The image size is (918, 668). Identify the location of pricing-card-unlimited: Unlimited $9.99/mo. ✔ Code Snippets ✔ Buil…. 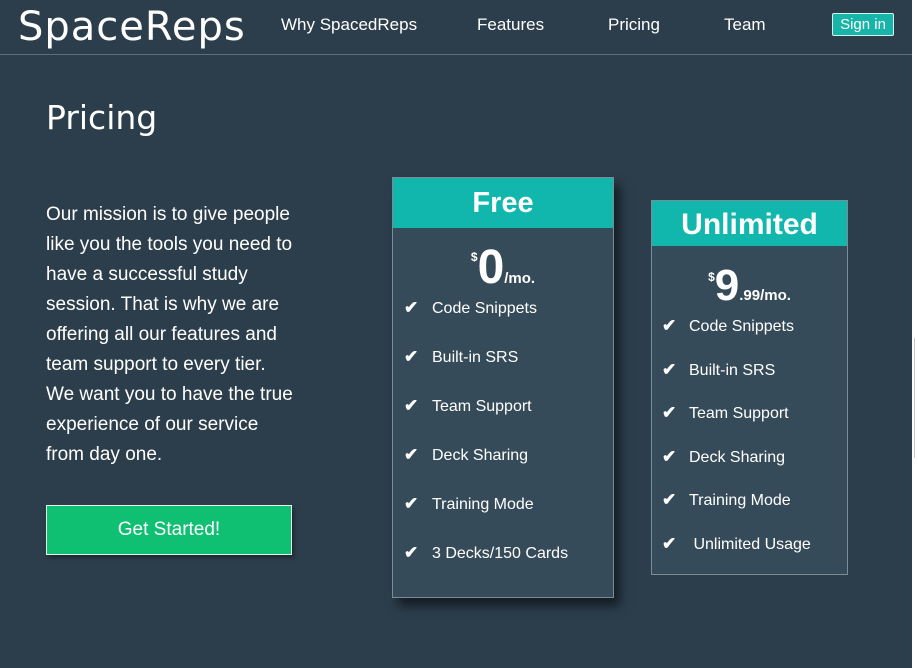
(749, 387).